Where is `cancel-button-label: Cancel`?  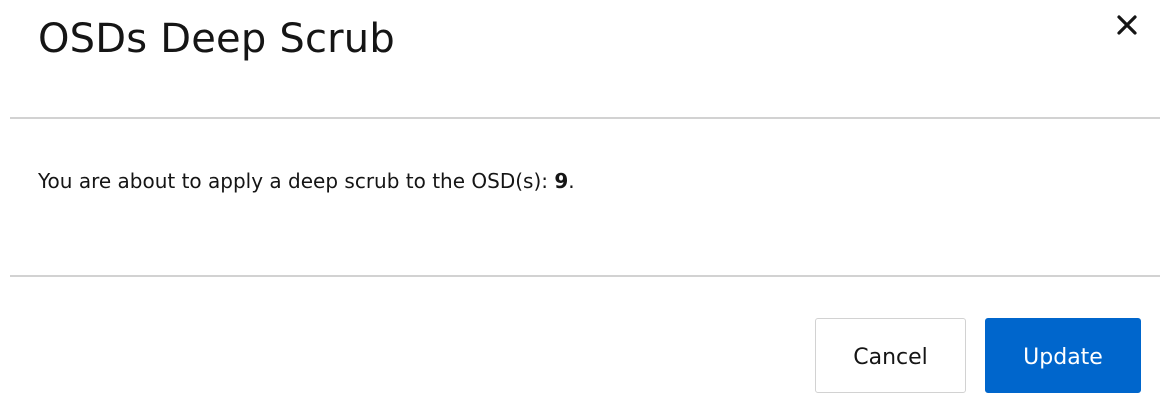
cancel-button-label: Cancel is located at coordinates (890, 357).